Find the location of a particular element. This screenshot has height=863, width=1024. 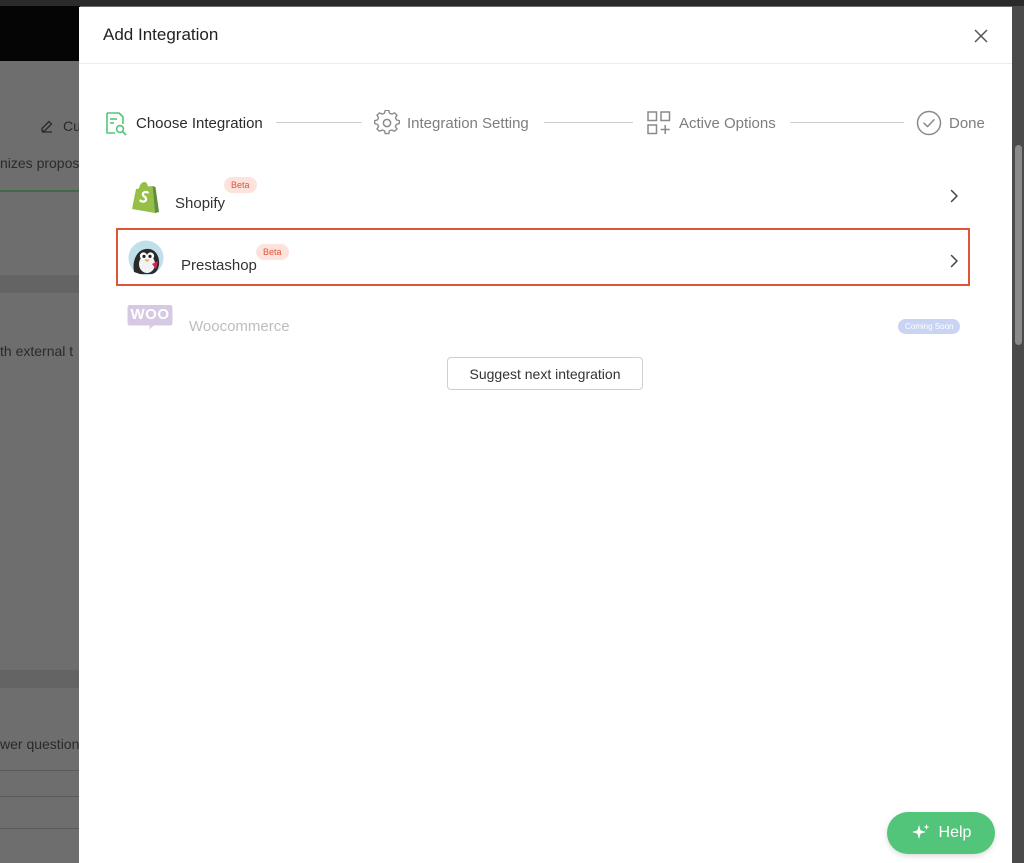

woo-logo: WOO is located at coordinates (150, 317).